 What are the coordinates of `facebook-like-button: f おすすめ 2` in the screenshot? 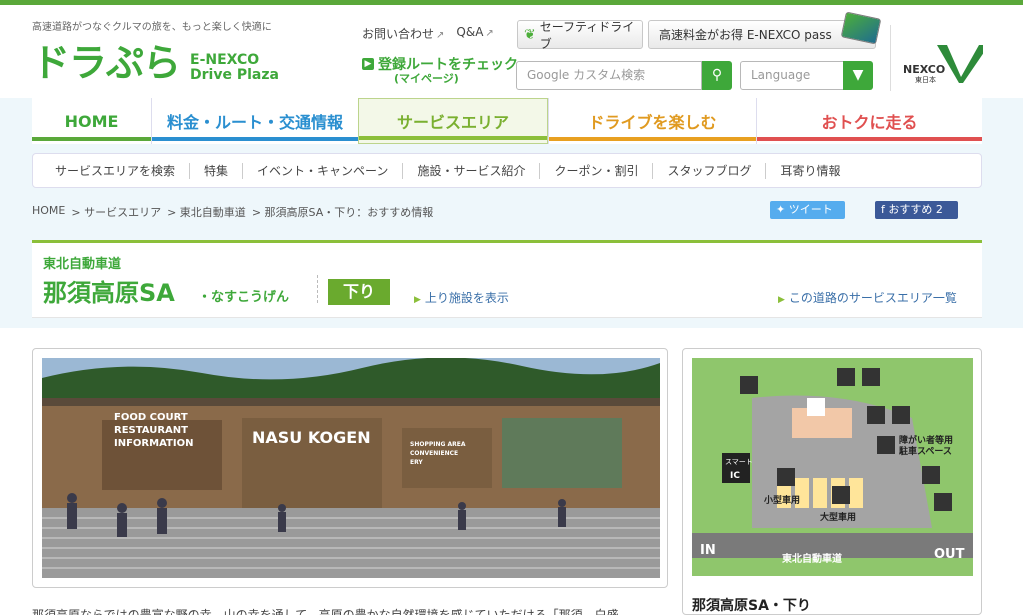 It's located at (916, 210).